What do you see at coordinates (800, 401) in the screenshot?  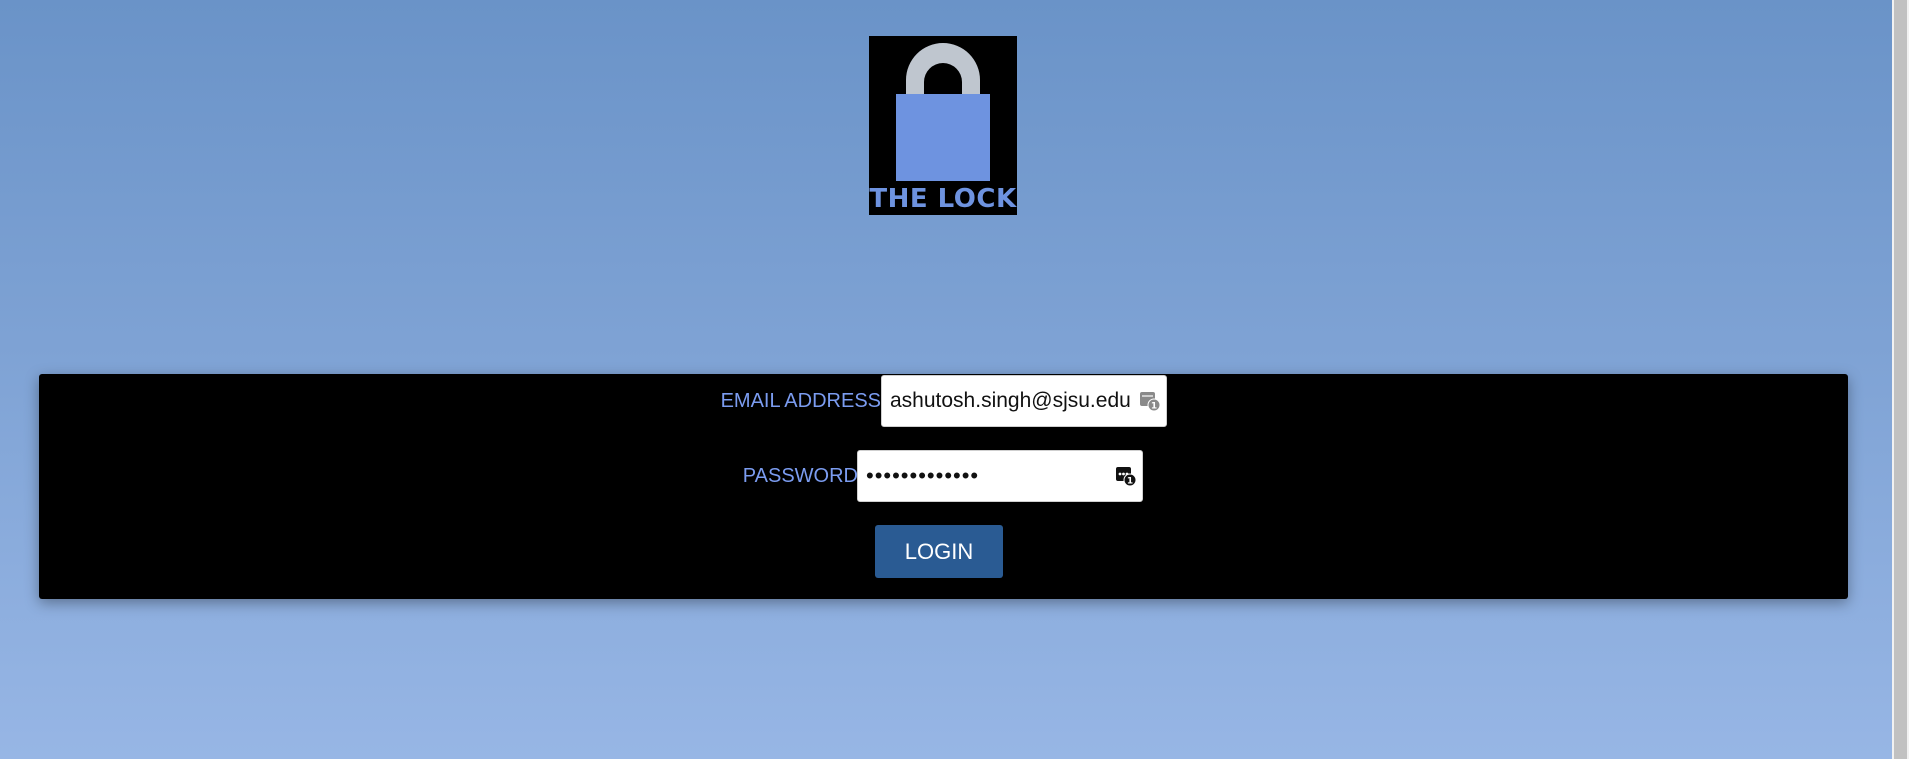 I see `email-label: EMAIL ADDRESS` at bounding box center [800, 401].